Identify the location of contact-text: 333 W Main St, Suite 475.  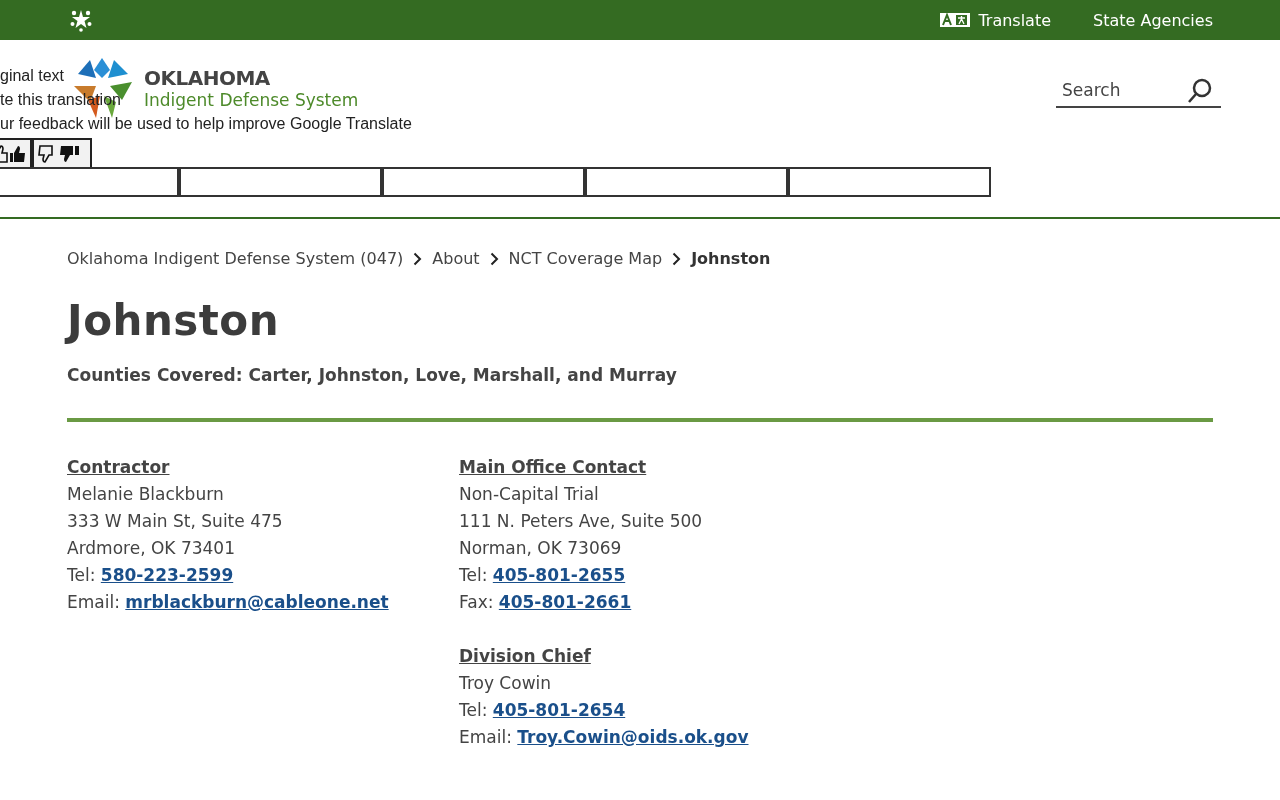
(175, 521).